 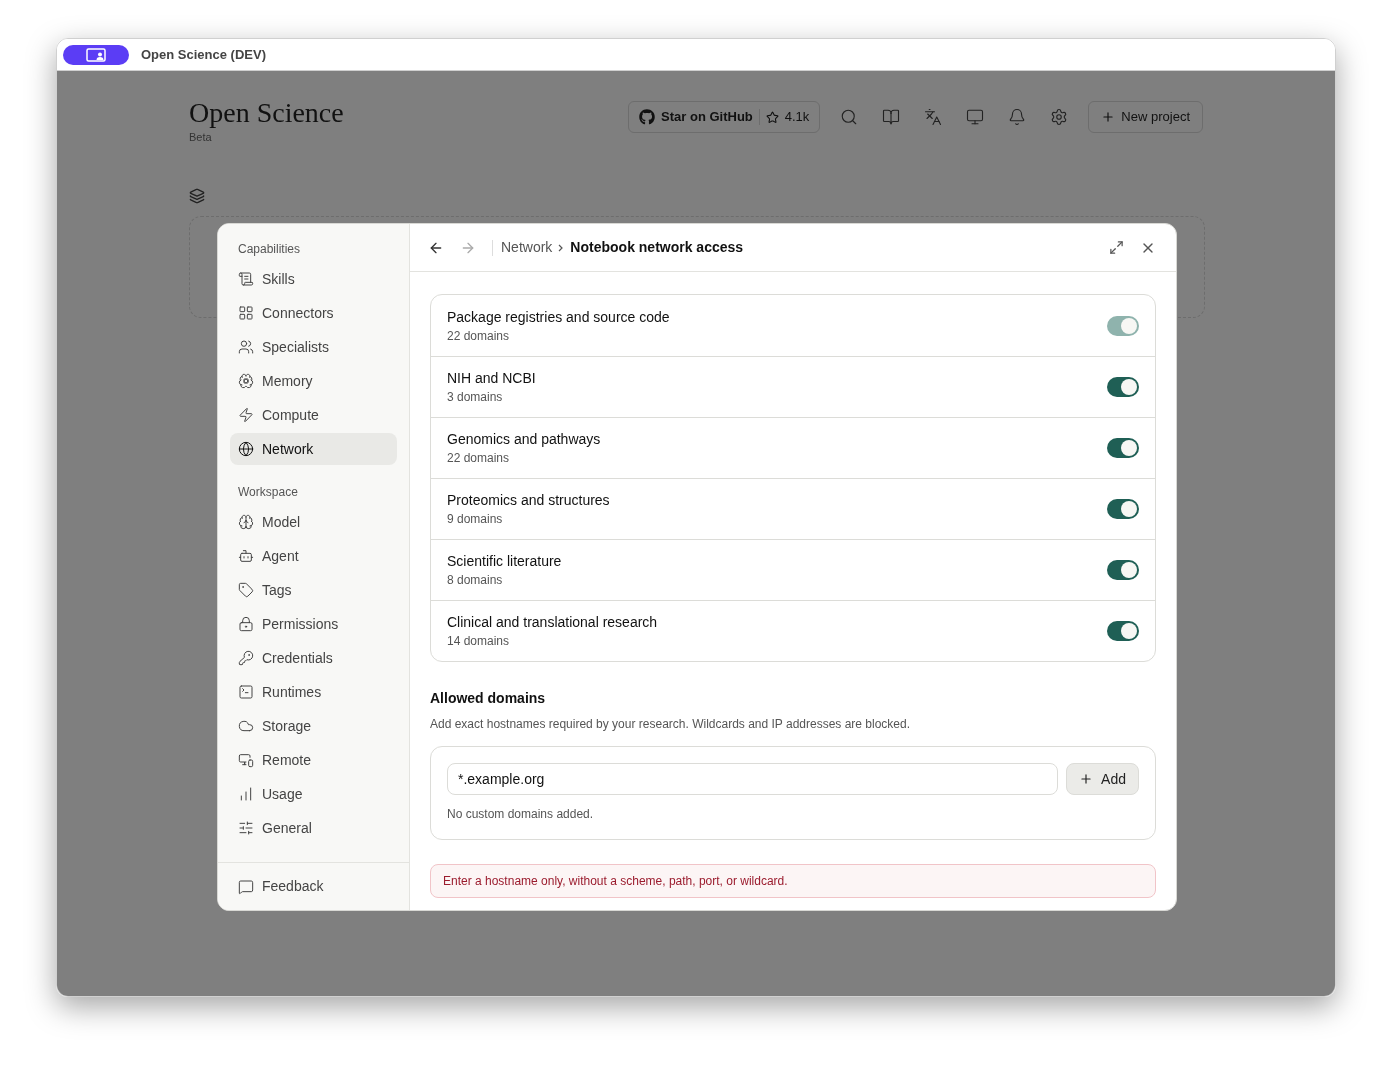 I want to click on domain-count: 9 domains, so click(x=475, y=519).